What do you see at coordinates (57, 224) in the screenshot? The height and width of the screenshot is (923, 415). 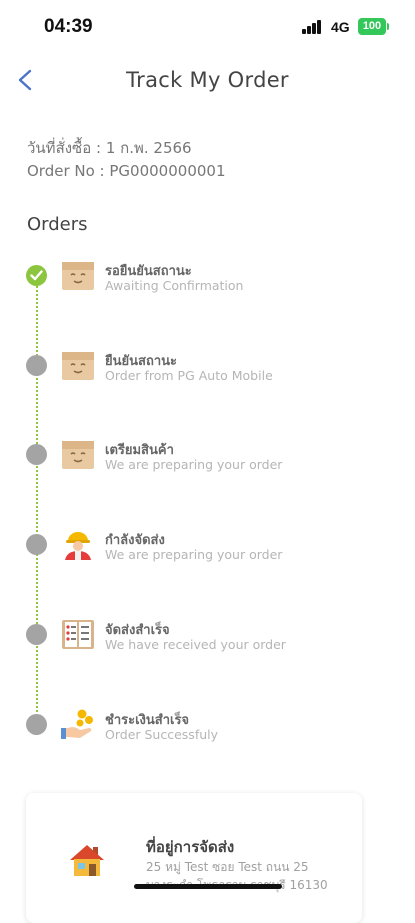 I see `orders-heading: Orders` at bounding box center [57, 224].